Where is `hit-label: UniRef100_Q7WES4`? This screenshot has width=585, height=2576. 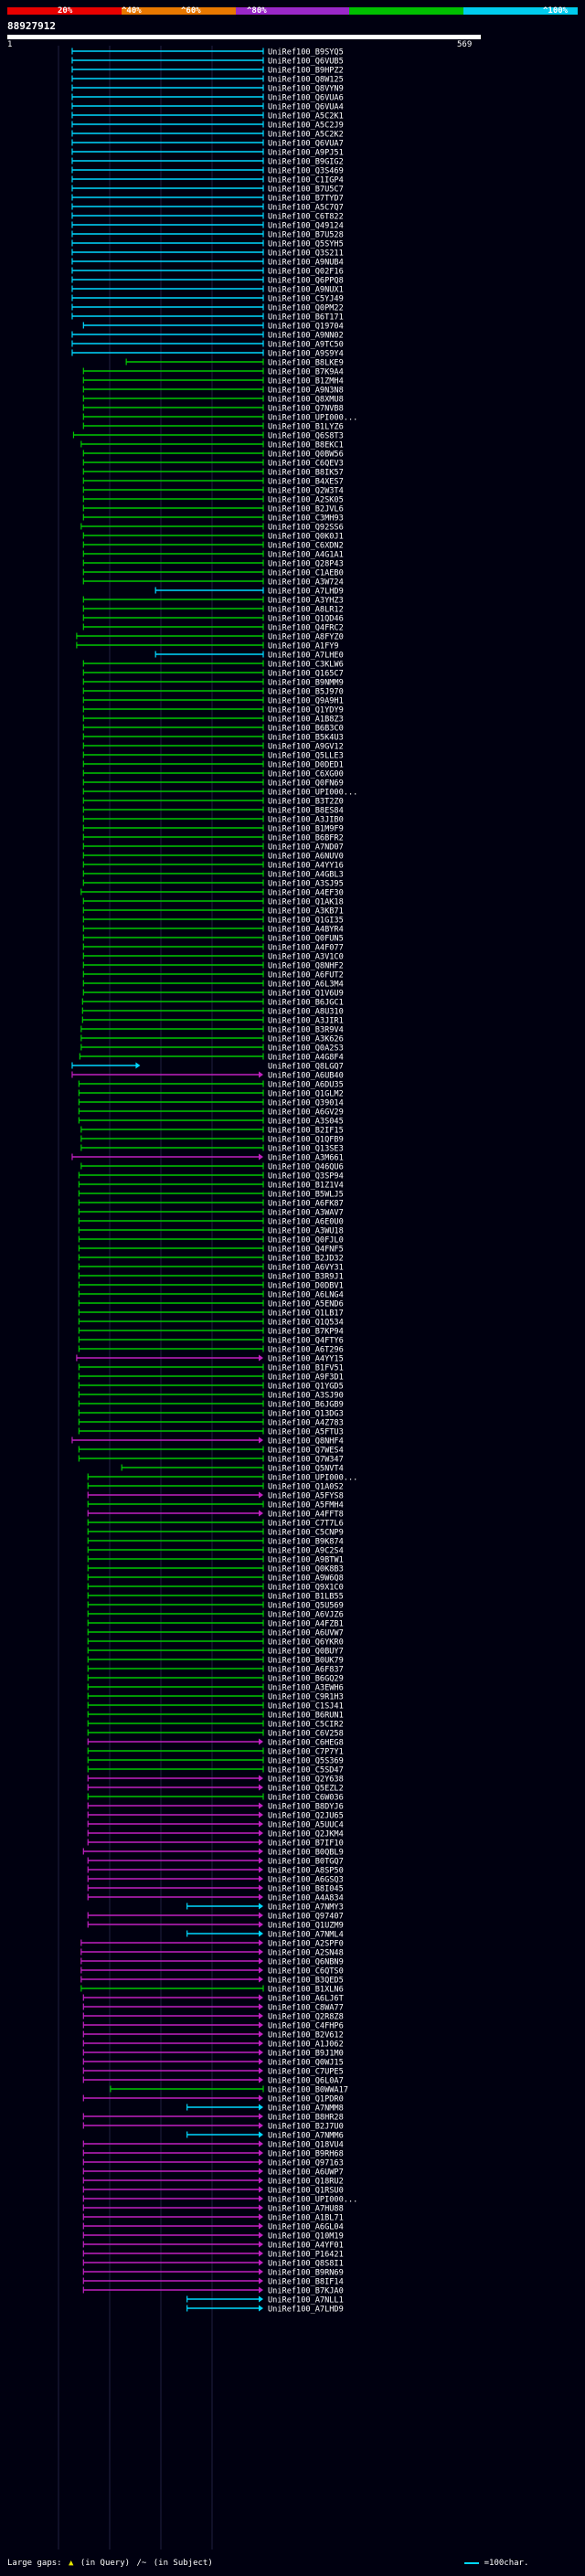 hit-label: UniRef100_Q7WES4 is located at coordinates (306, 1451).